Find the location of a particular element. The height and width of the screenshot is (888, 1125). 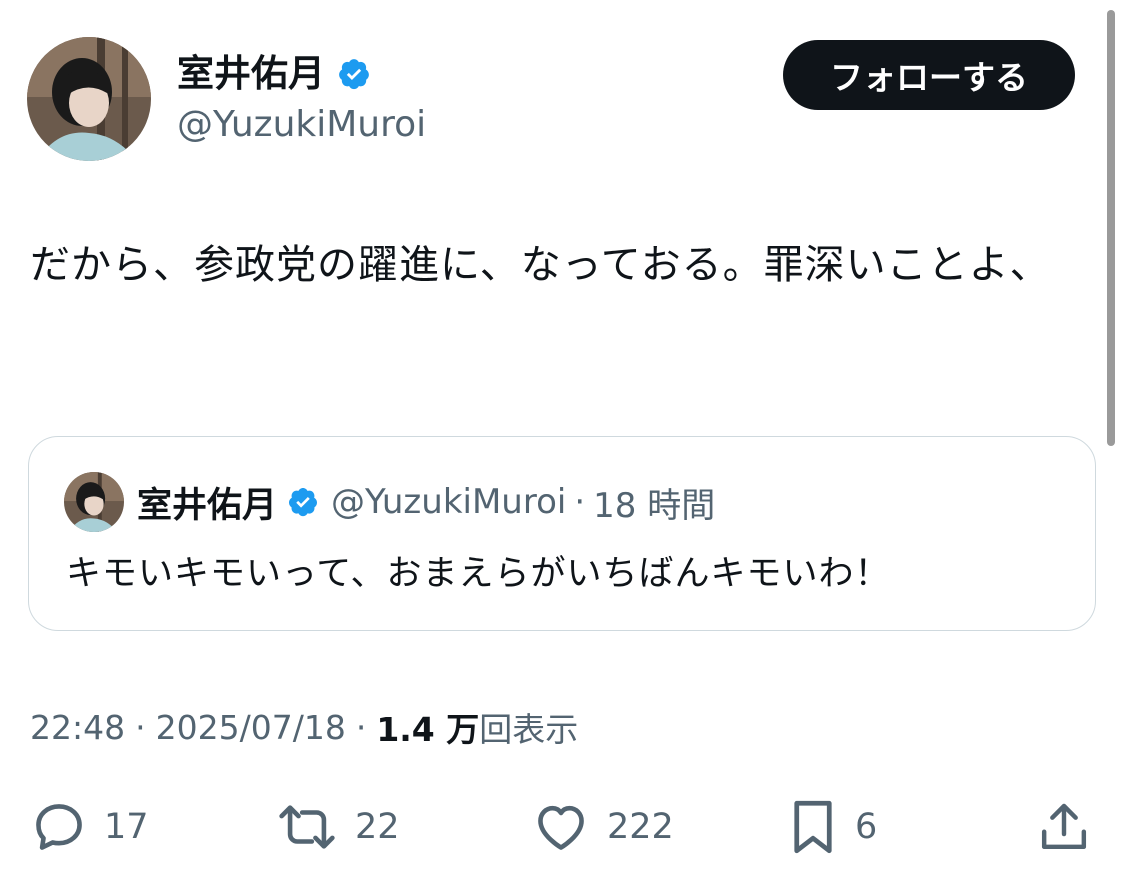

quoted-tweet-time: 18 時間 is located at coordinates (654, 502).